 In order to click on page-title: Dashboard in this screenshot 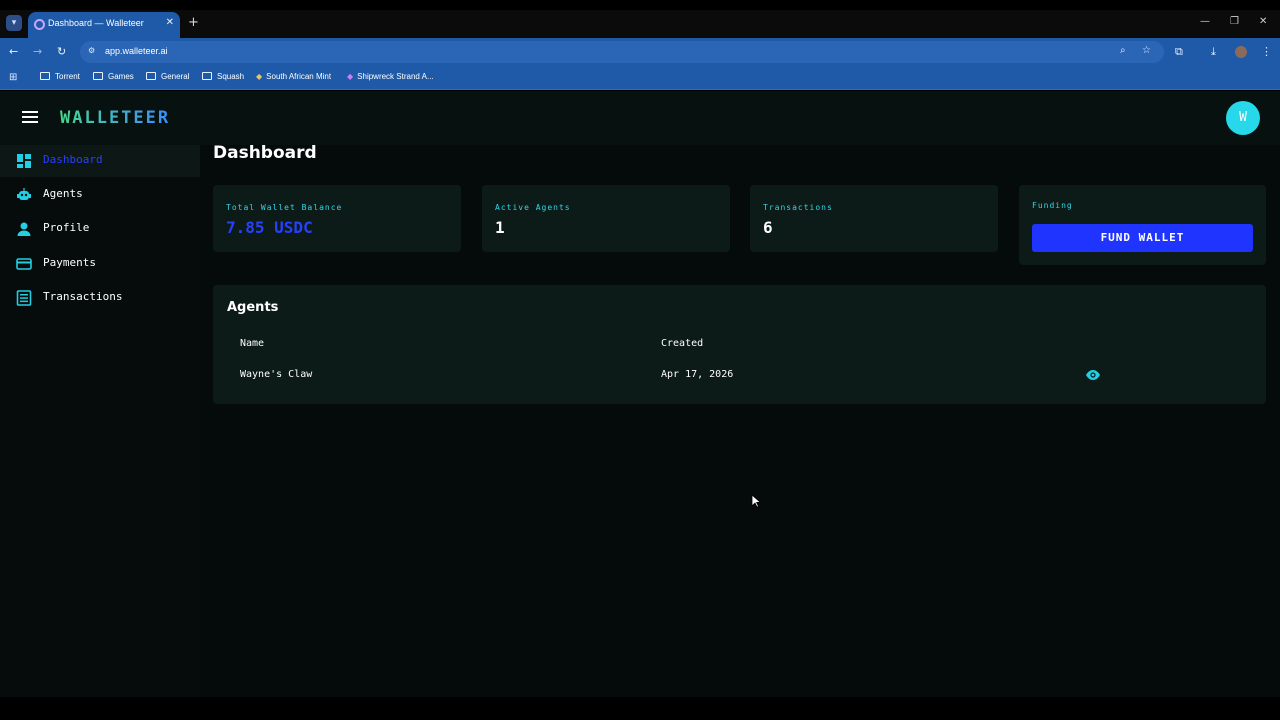, I will do `click(265, 153)`.